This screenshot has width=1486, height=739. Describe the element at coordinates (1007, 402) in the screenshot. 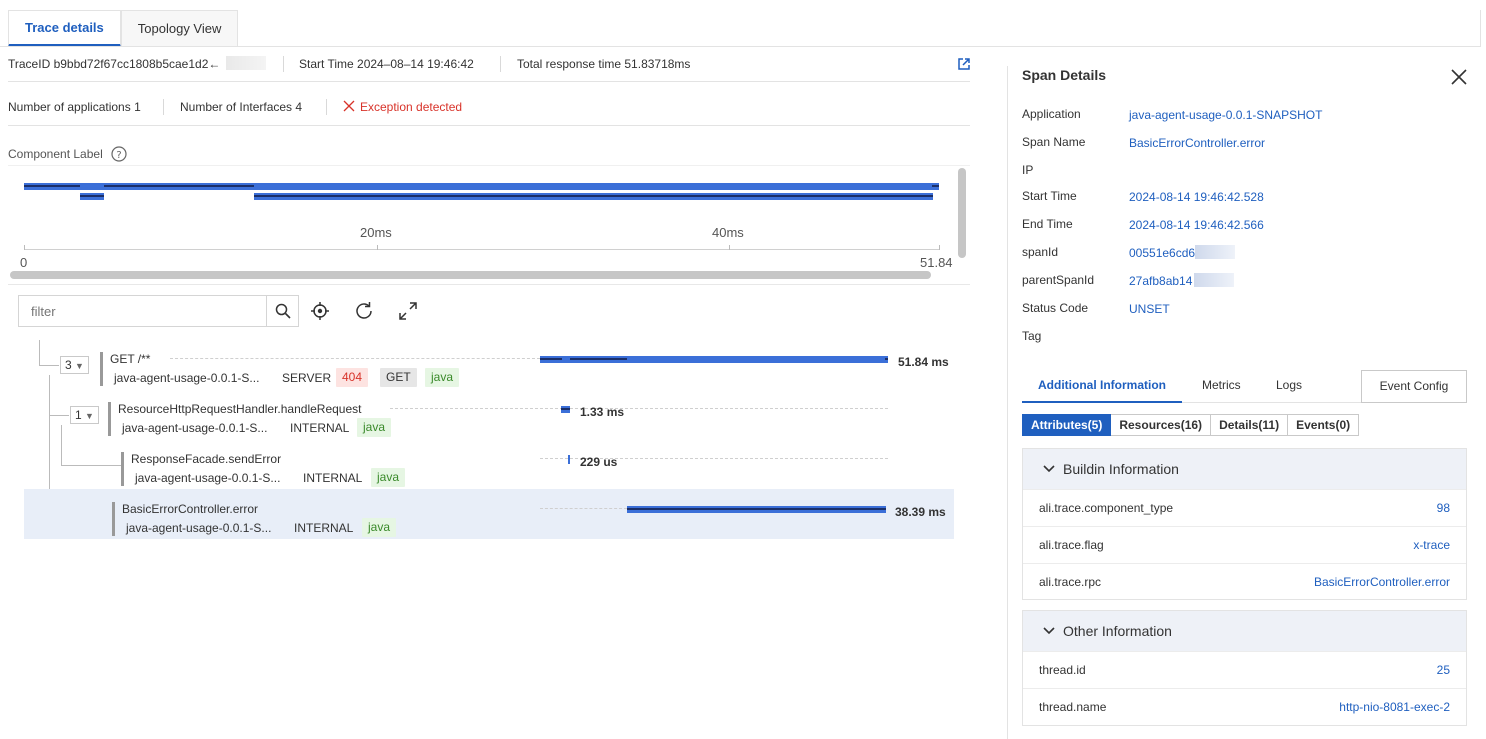

I see `panel-divider` at that location.